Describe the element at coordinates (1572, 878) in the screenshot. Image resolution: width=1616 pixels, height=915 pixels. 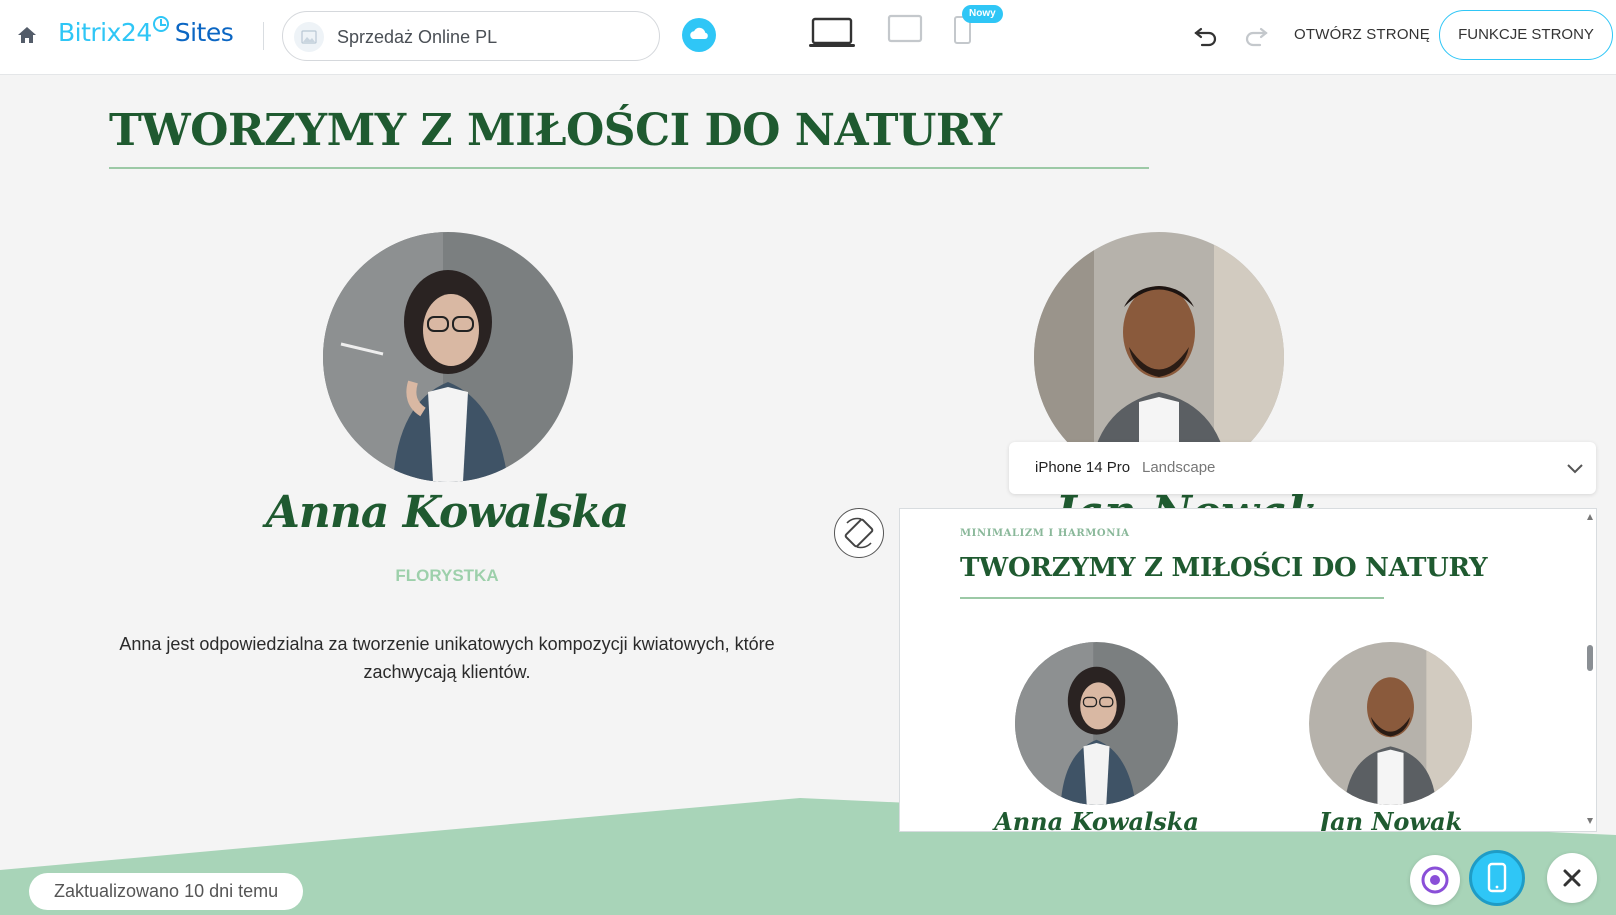
I see `close-icon` at that location.